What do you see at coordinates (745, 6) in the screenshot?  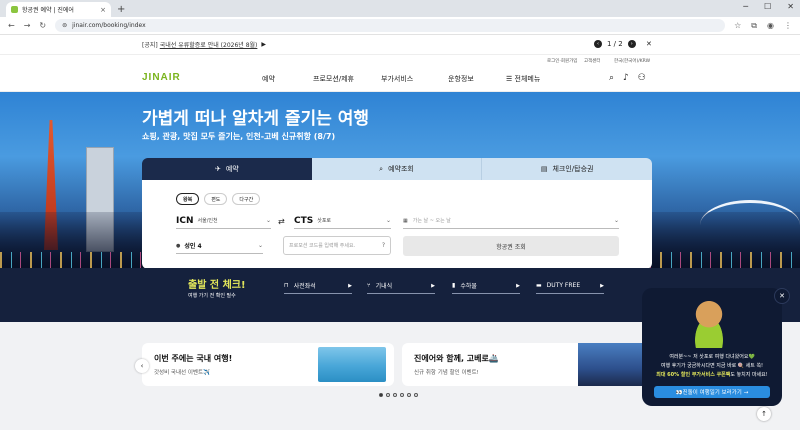 I see `minimize-icon: ─` at bounding box center [745, 6].